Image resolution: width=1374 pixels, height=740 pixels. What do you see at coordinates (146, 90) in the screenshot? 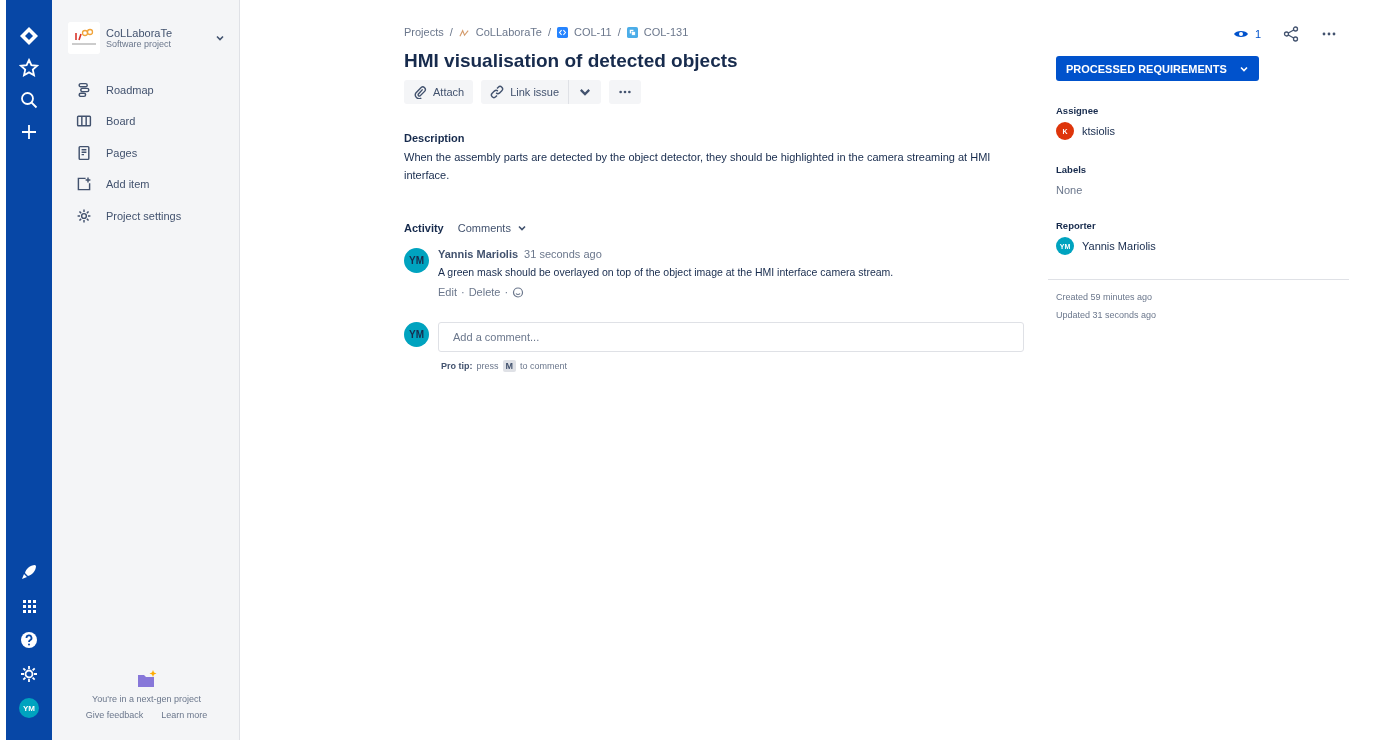
I see `sidebar-item: Roadmap` at bounding box center [146, 90].